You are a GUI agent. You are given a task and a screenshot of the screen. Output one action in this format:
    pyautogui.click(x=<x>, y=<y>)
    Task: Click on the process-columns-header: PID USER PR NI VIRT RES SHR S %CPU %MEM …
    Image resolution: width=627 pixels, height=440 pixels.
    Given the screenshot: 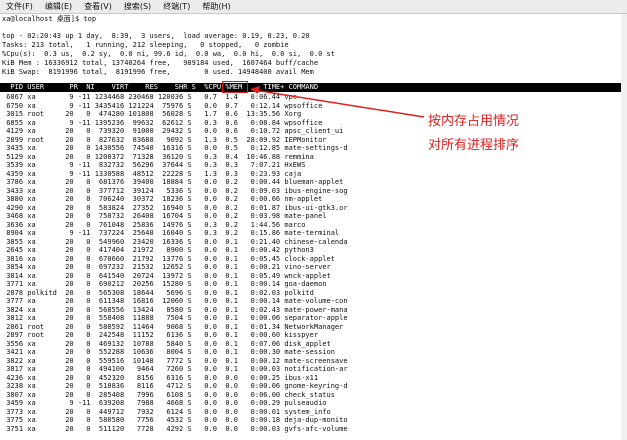 What is the action you would take?
    pyautogui.click(x=313, y=87)
    